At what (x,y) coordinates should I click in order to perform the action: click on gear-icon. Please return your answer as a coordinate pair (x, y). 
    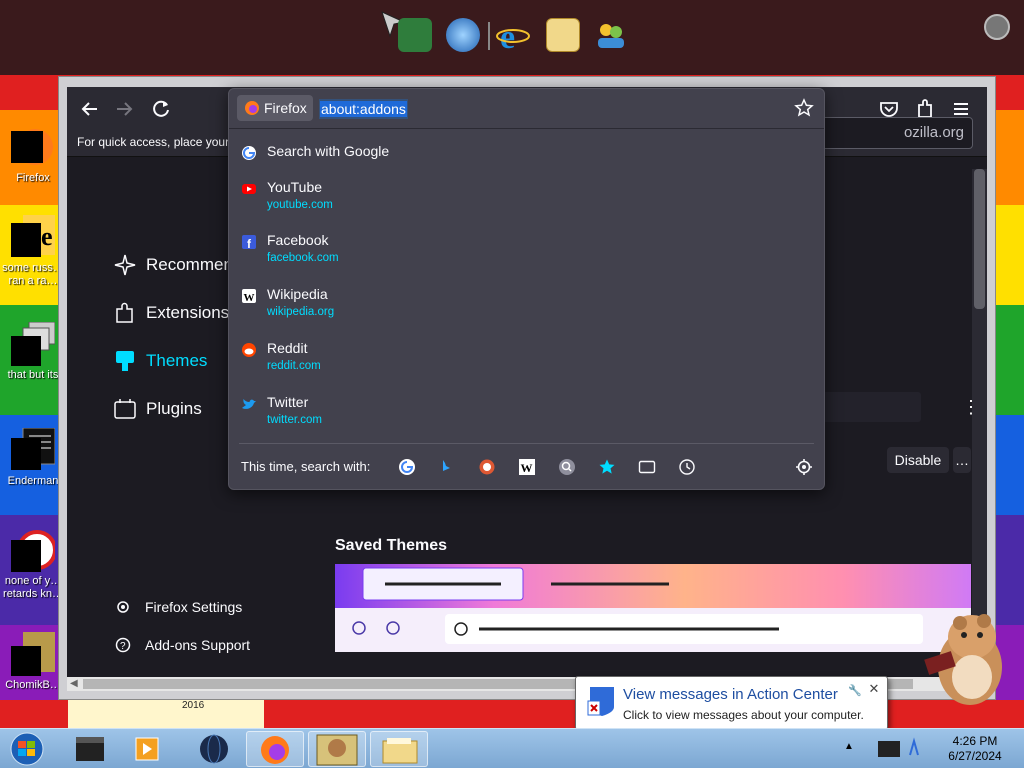
    Looking at the image, I should click on (123, 607).